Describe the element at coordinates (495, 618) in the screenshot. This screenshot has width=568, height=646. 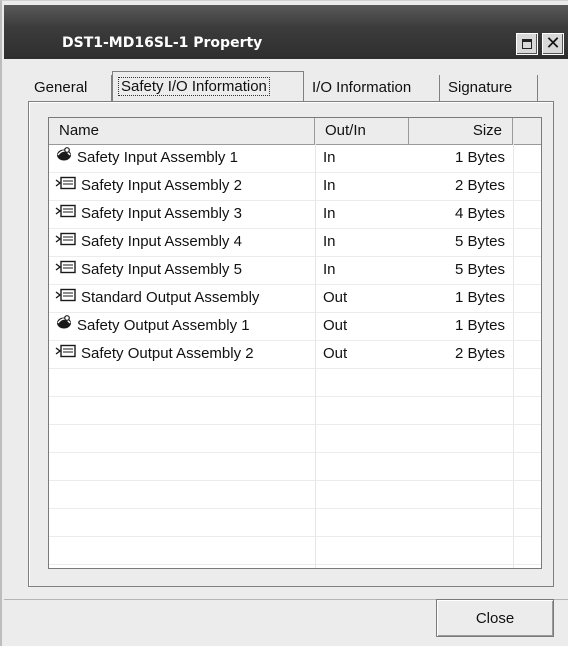
I see `close-button: Close` at that location.